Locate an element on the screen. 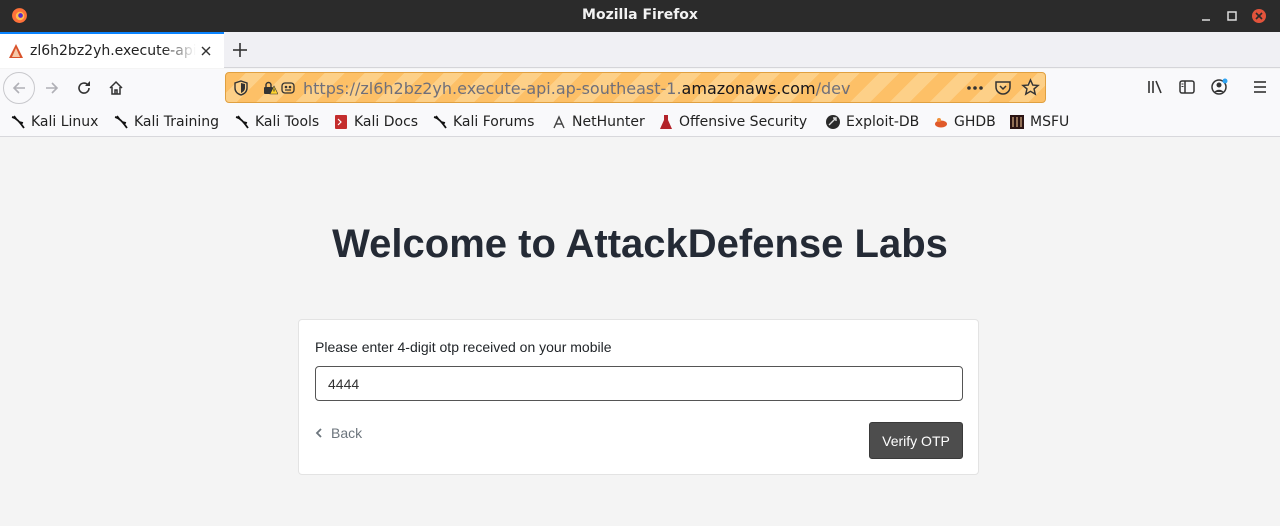  reload-button is located at coordinates (84, 88).